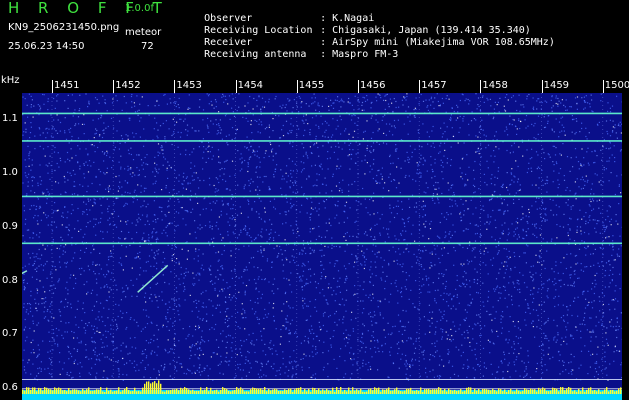 The image size is (629, 400). I want to click on y-tick-label: 1.1, so click(10, 118).